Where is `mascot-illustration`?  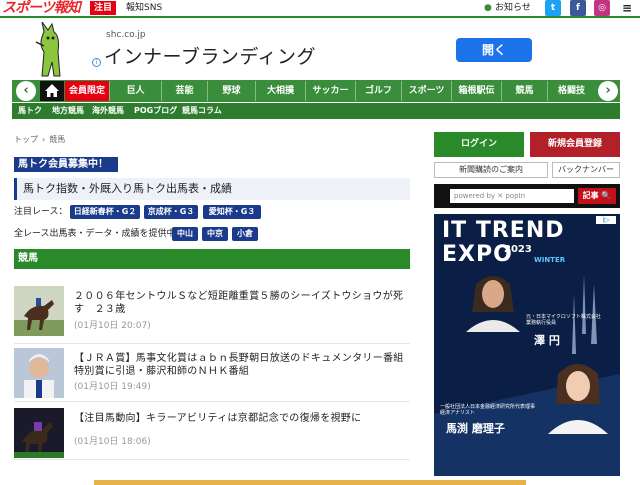 mascot-illustration is located at coordinates (48, 49).